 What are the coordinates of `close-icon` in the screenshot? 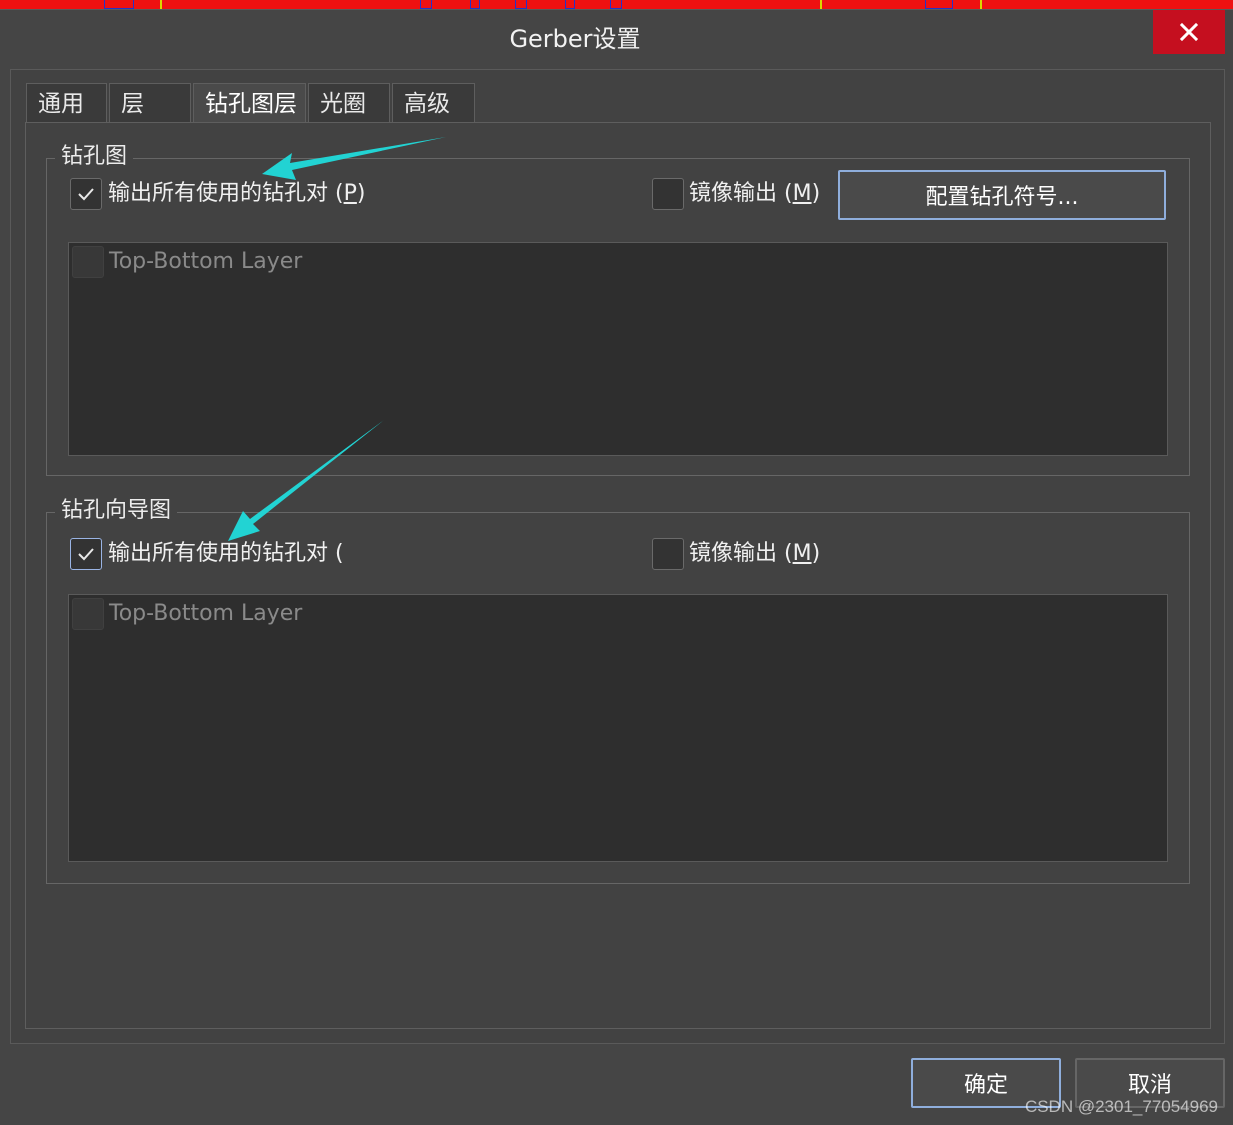 It's located at (1189, 32).